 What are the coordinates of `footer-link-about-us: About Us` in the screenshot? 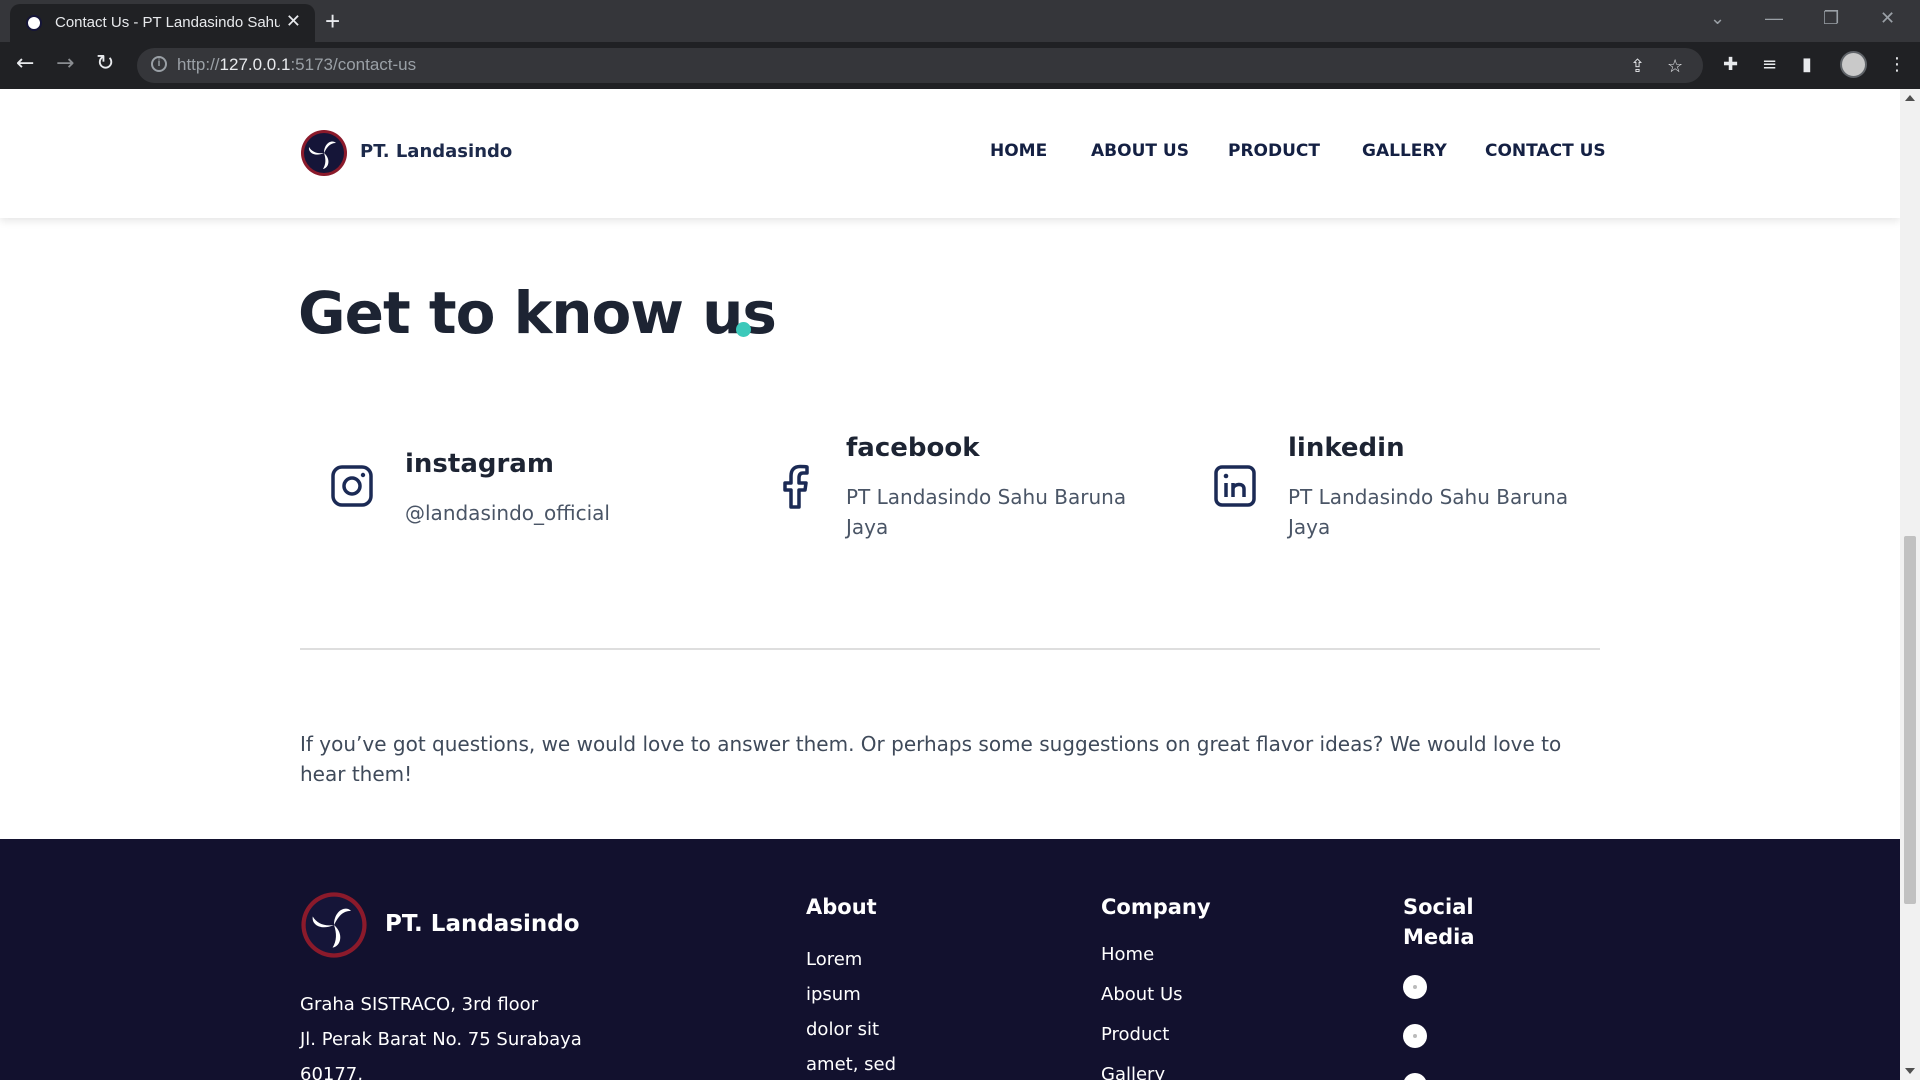 It's located at (1142, 994).